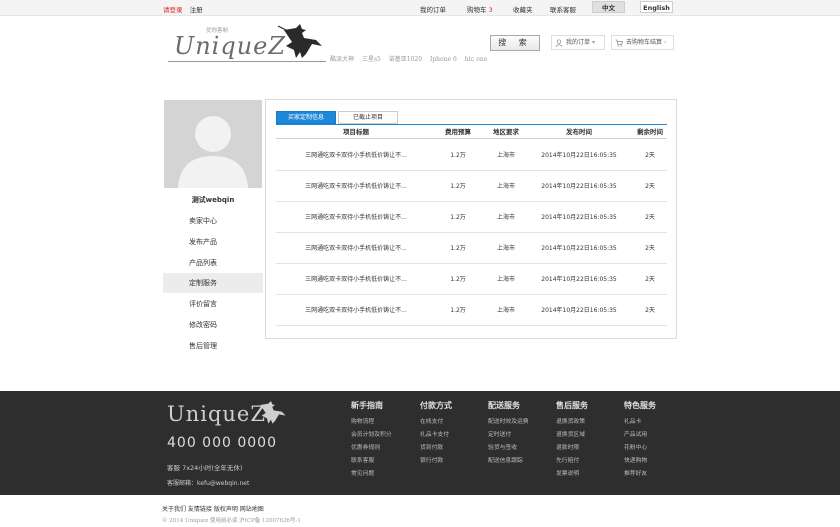 The height and width of the screenshot is (527, 840). What do you see at coordinates (273, 412) in the screenshot?
I see `footer-zorro-figure-icon` at bounding box center [273, 412].